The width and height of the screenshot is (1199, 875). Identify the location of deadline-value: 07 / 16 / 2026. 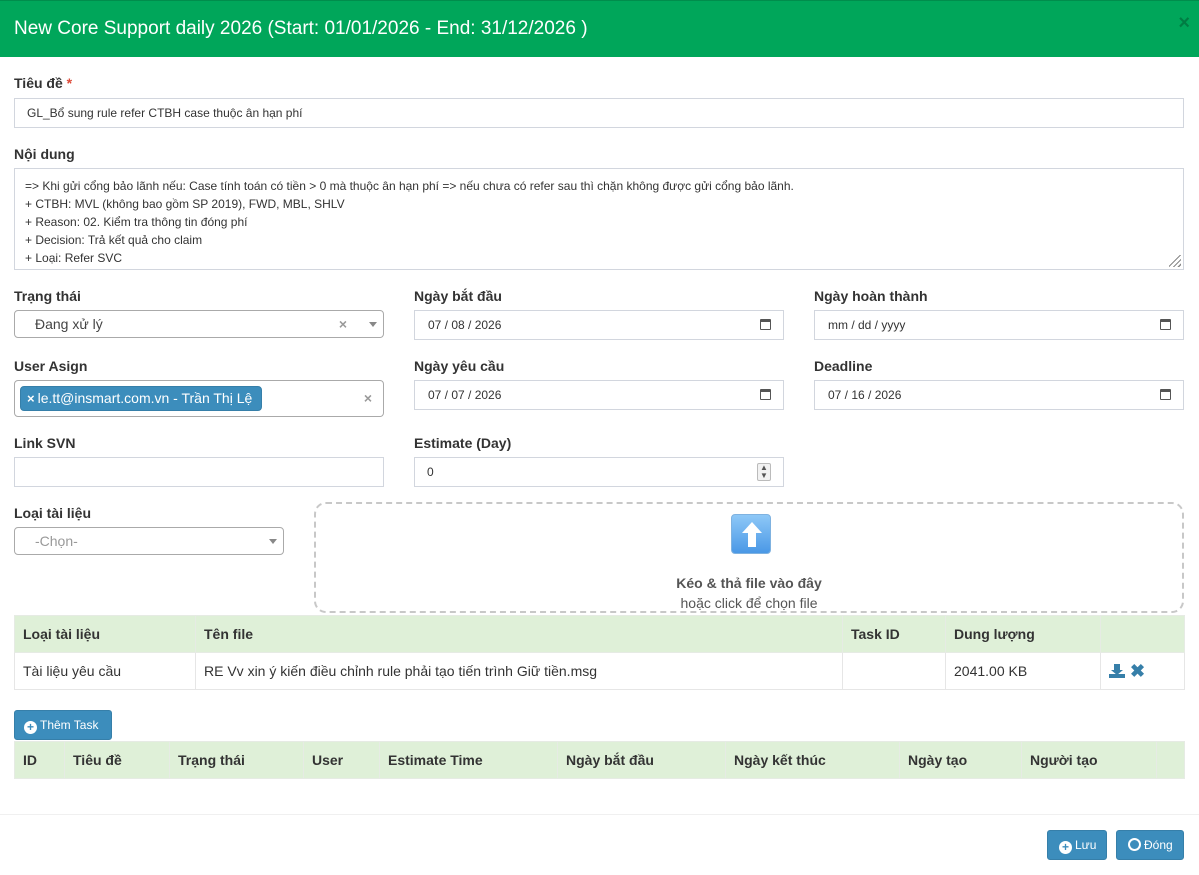
(865, 395).